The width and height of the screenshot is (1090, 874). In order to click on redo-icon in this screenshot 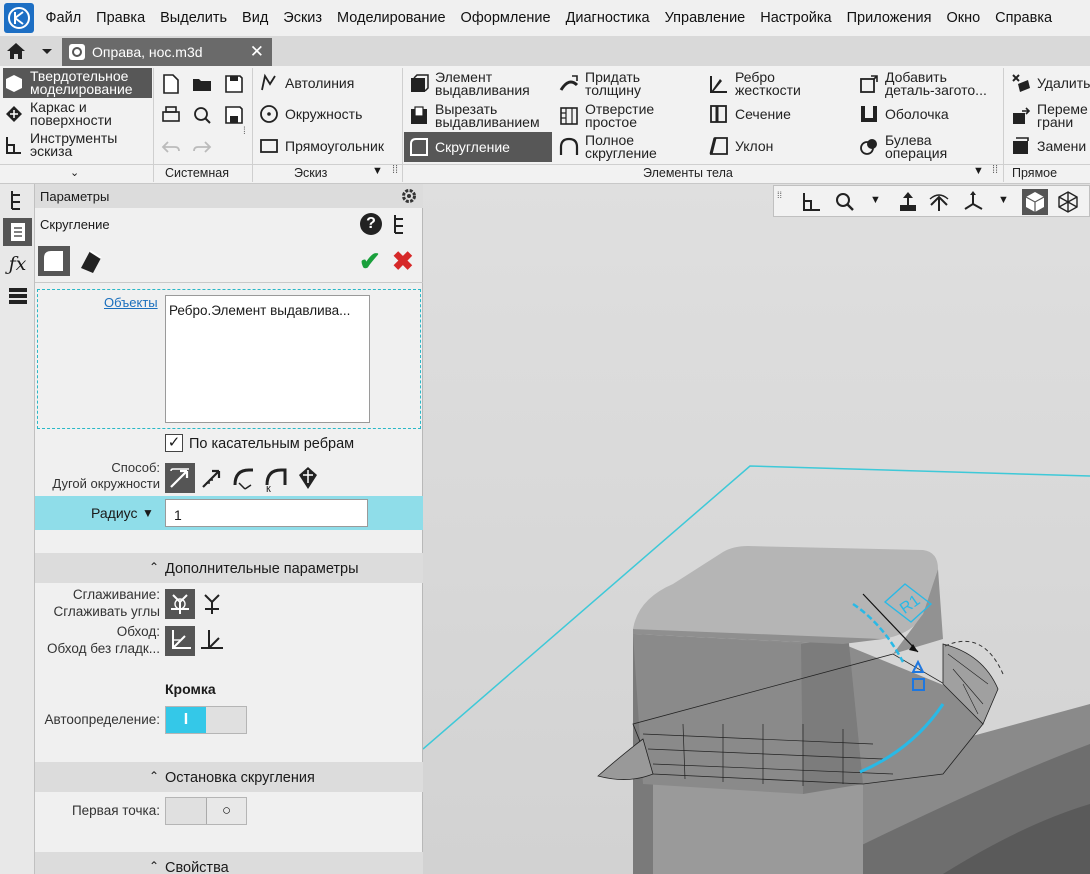, I will do `click(202, 147)`.